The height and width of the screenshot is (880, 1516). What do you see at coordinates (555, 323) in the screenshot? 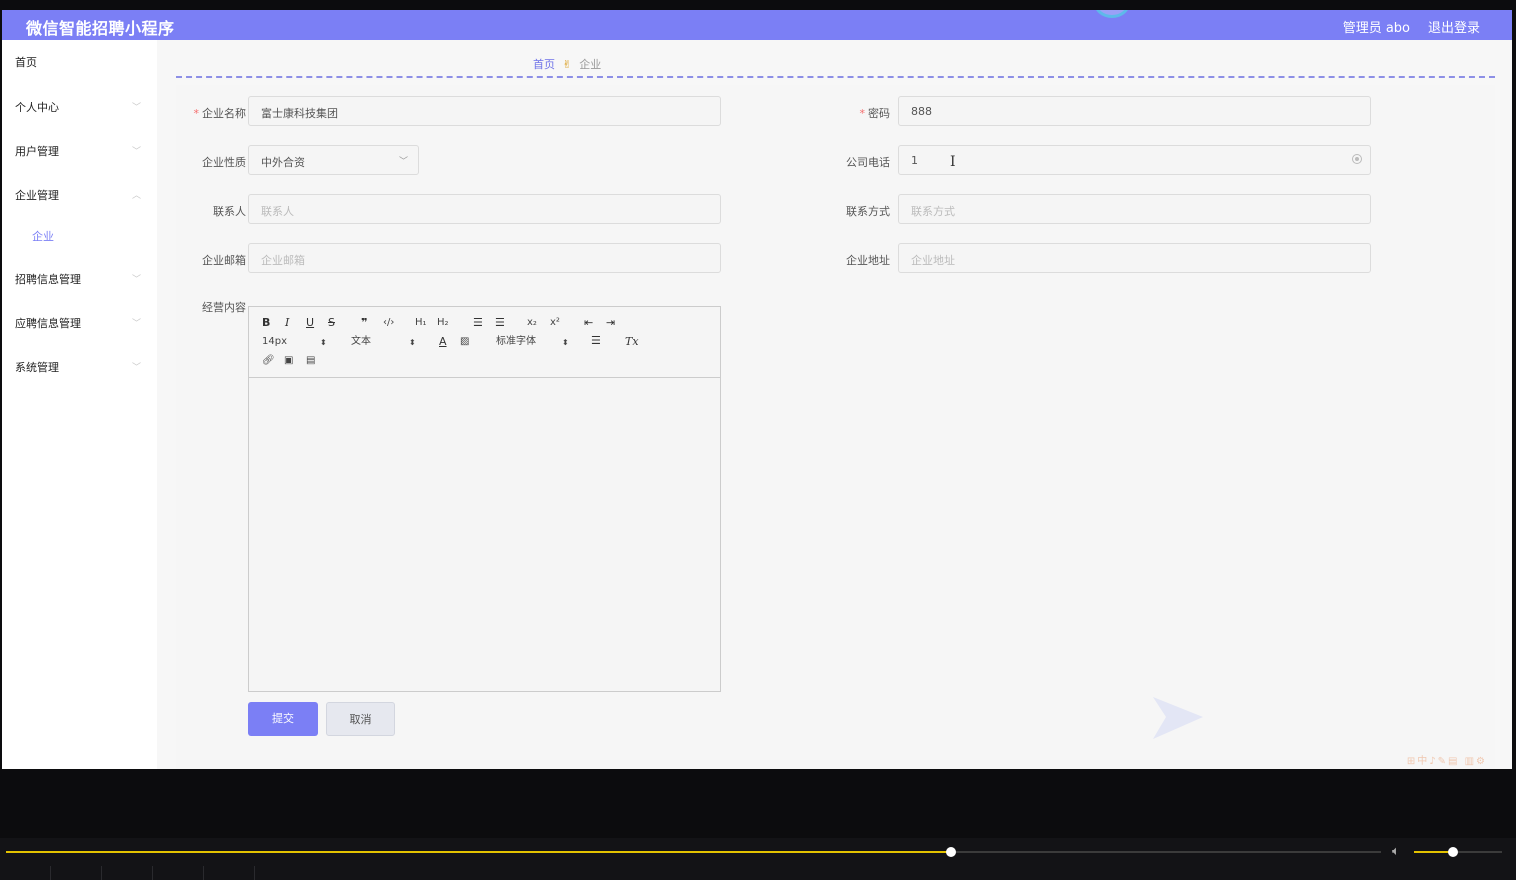
I see `superscript-button: x²` at bounding box center [555, 323].